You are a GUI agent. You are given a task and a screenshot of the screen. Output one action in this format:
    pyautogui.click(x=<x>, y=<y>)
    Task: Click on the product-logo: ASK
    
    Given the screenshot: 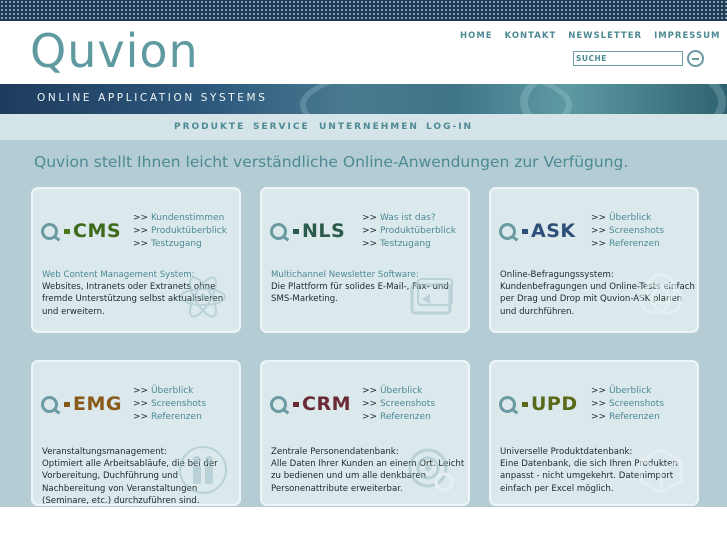 What is the action you would take?
    pyautogui.click(x=537, y=231)
    